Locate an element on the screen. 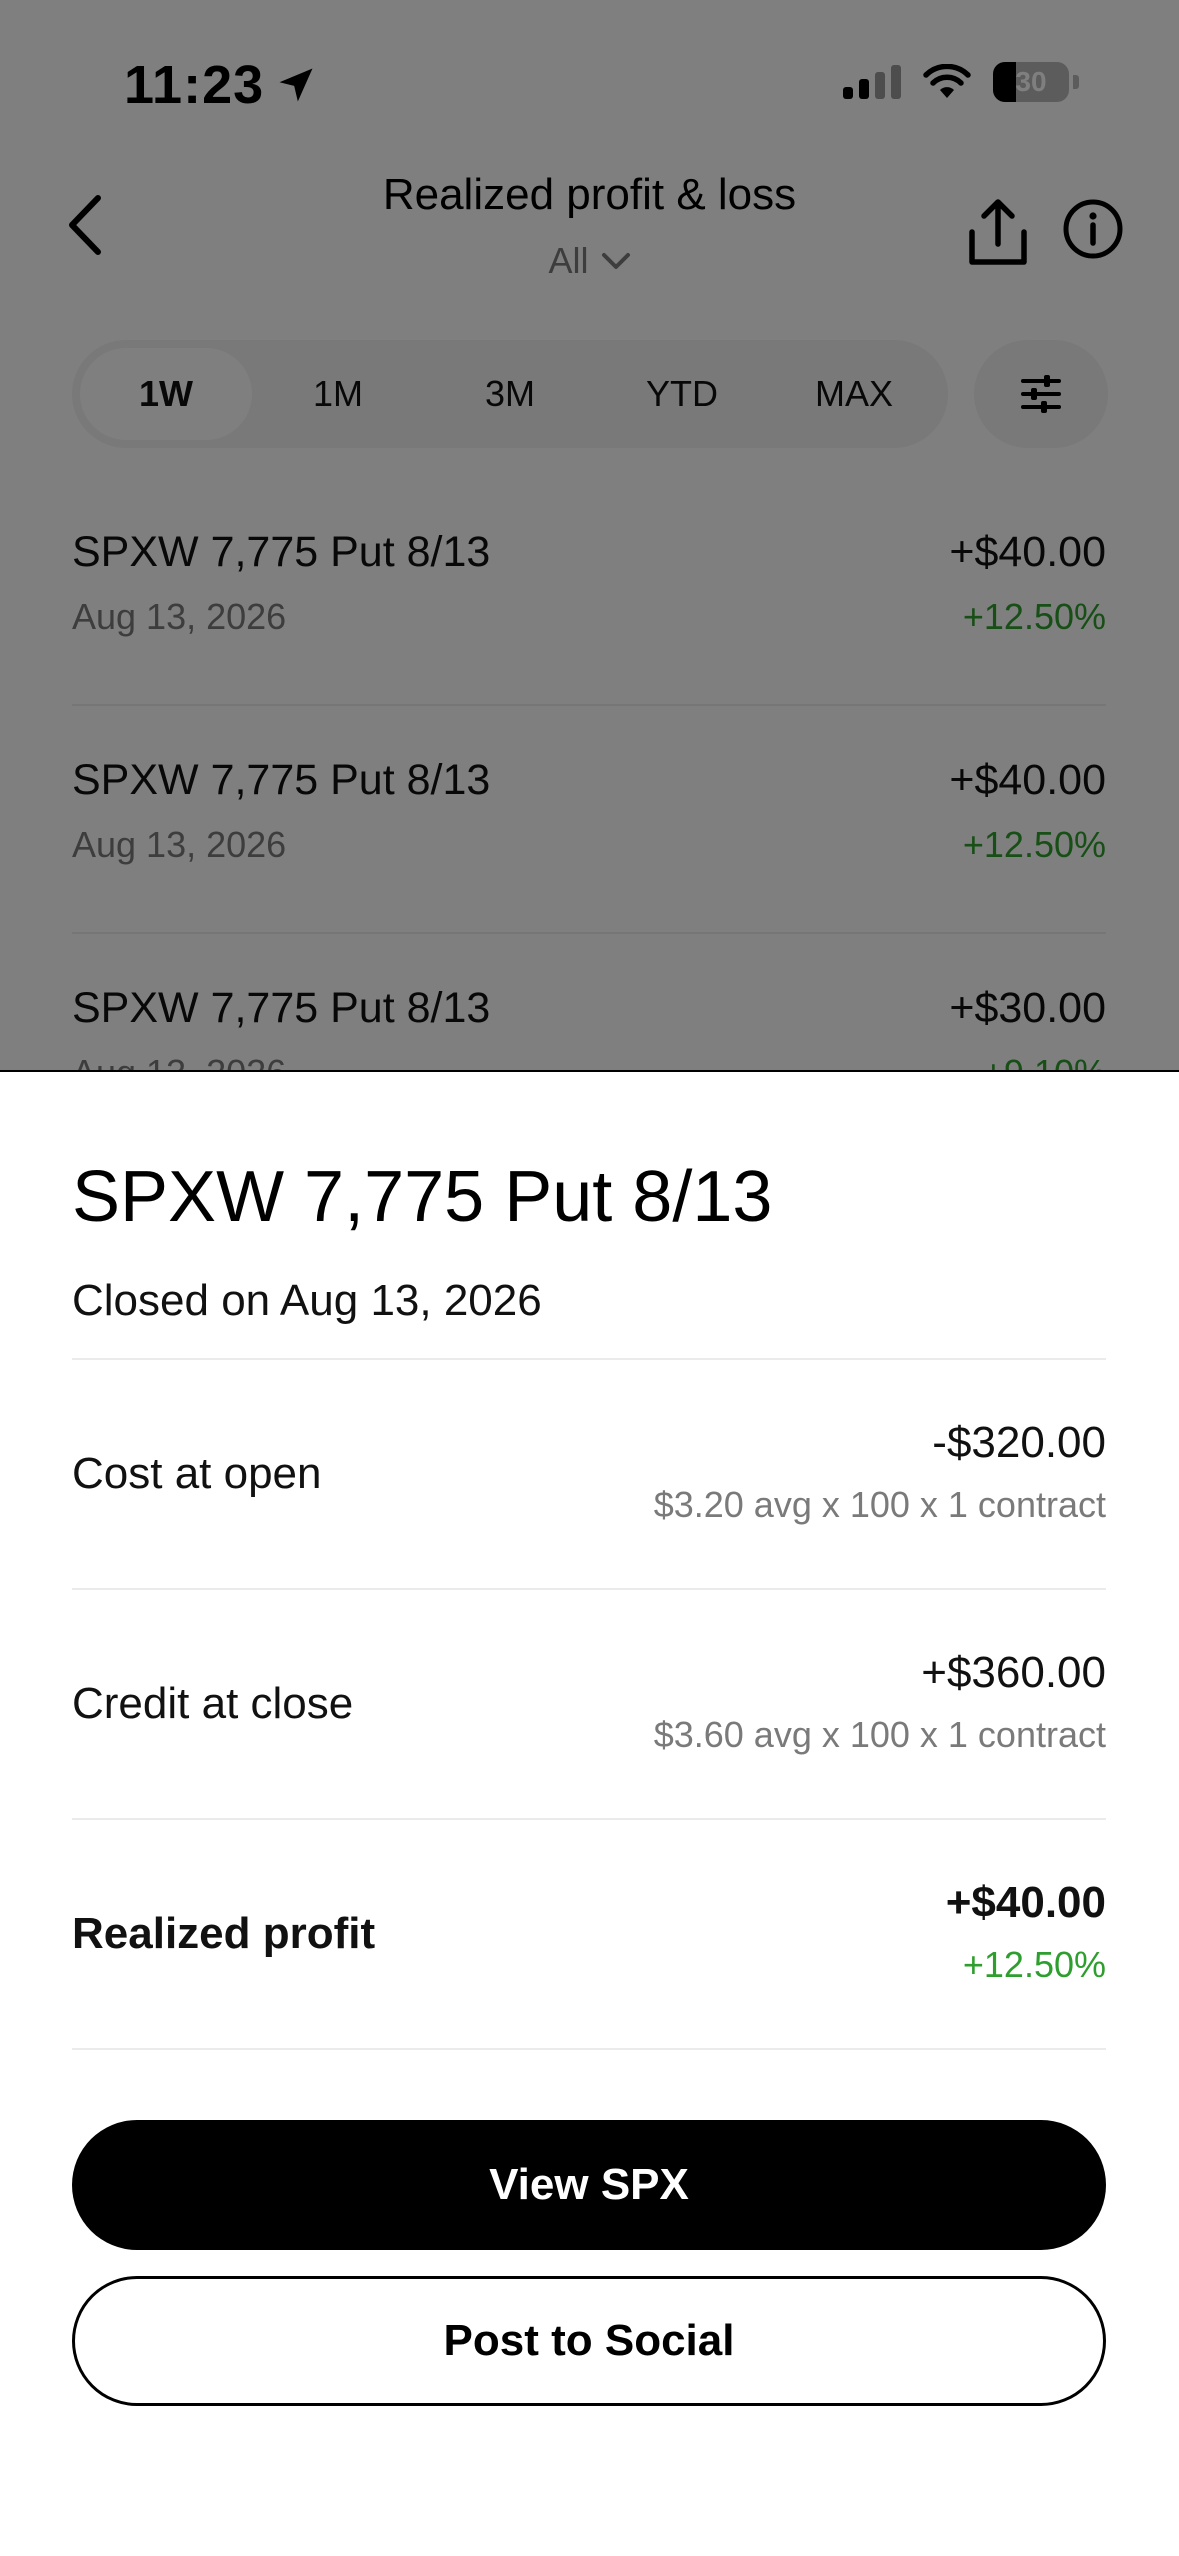 The width and height of the screenshot is (1179, 2556). cost-at-open-note: $3.20 avg x 100 x 1 contract is located at coordinates (879, 1504).